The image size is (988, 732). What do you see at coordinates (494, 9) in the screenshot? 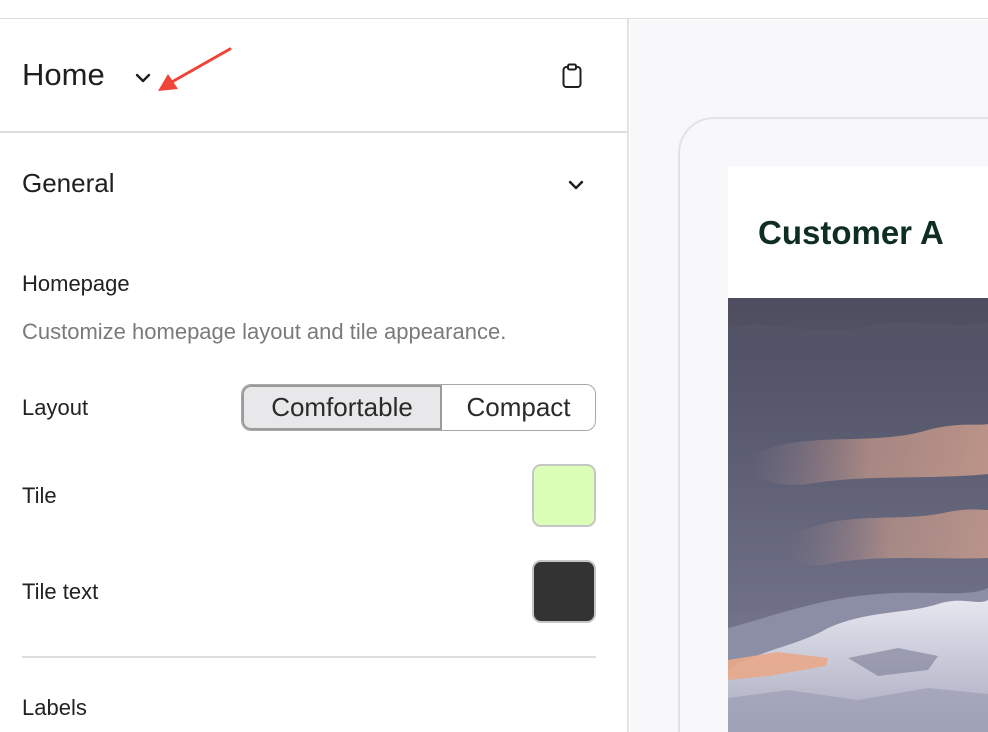
I see `top-bar` at bounding box center [494, 9].